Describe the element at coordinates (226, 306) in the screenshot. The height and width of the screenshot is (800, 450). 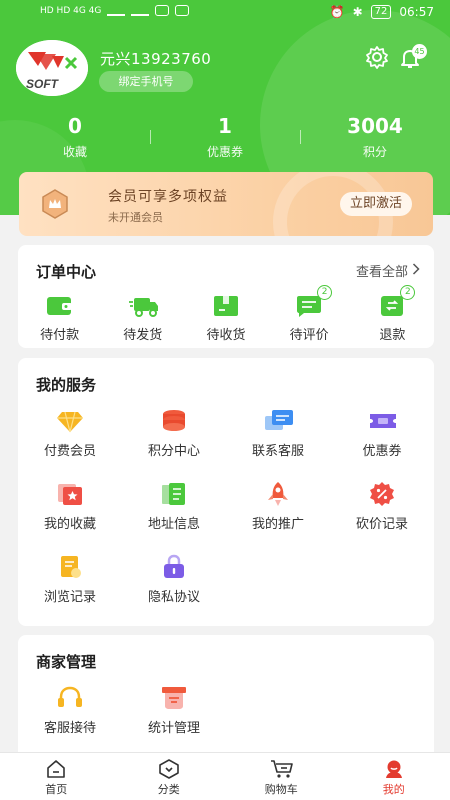
I see `package-icon` at that location.